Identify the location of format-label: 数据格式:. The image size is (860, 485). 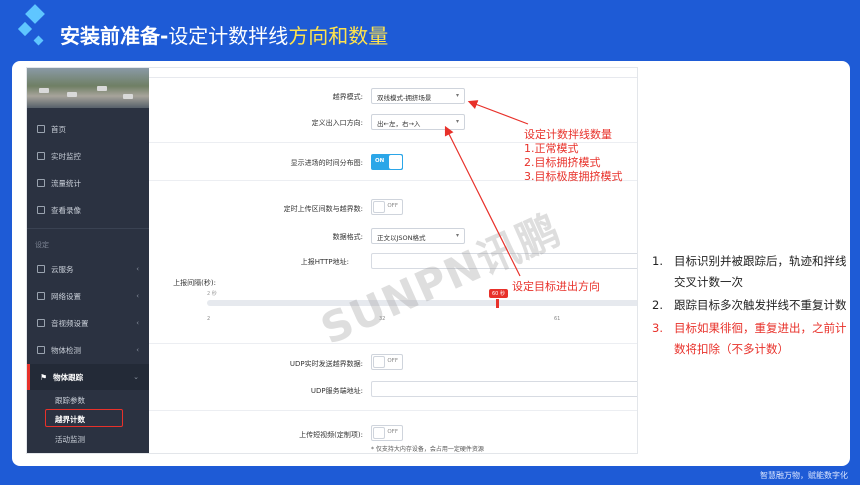
(347, 237).